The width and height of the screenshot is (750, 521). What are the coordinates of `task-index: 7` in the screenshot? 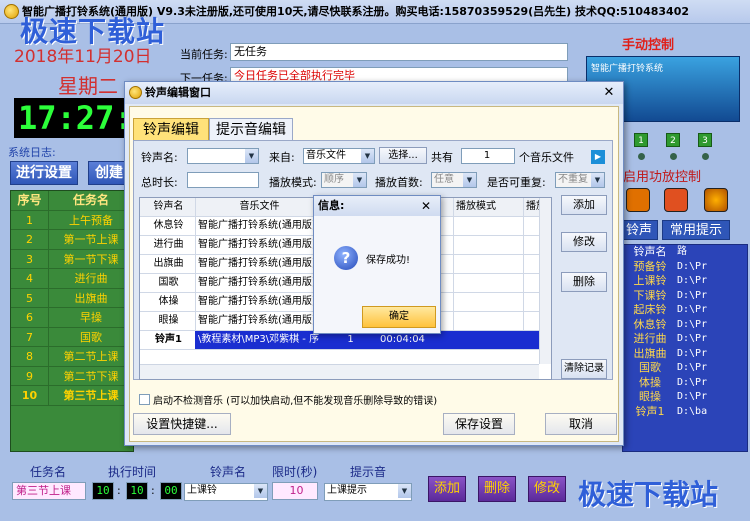 It's located at (30, 336).